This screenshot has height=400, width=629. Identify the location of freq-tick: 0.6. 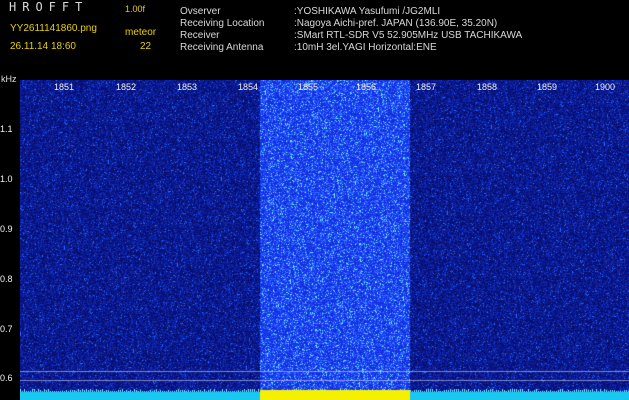
(6, 378).